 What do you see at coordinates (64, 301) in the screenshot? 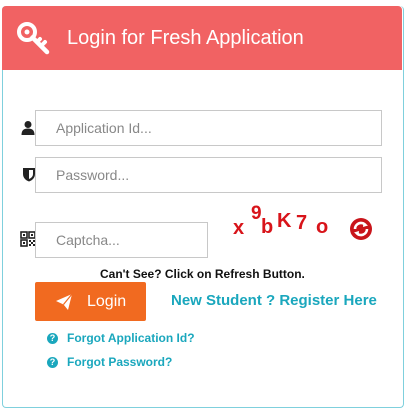
I see `paper-plane-icon` at bounding box center [64, 301].